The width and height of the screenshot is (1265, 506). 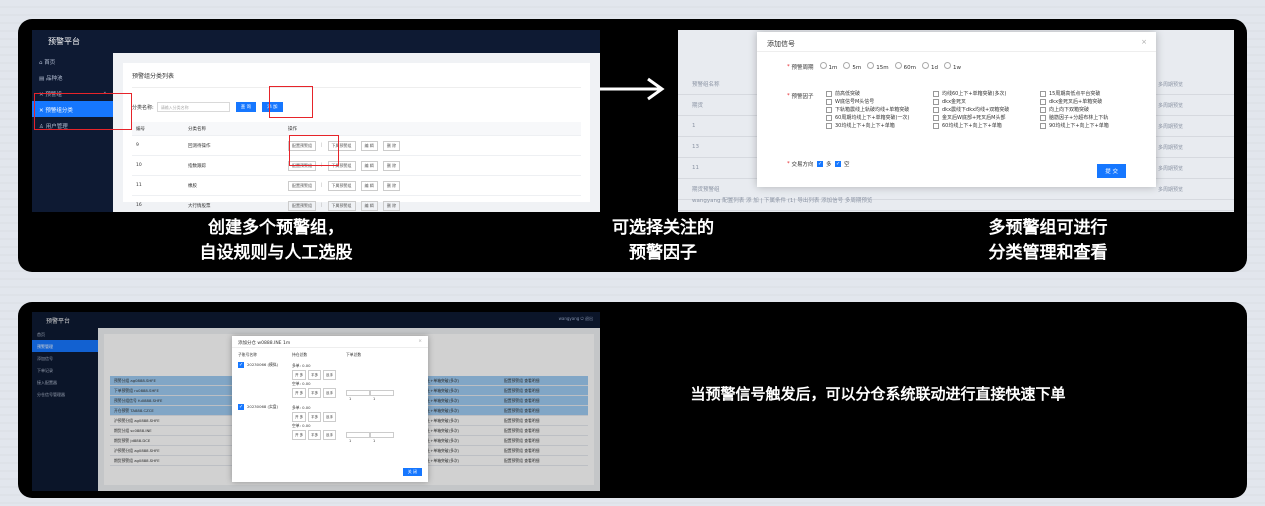 I want to click on factor-label: 15周期高低点平台突破, so click(x=1075, y=94).